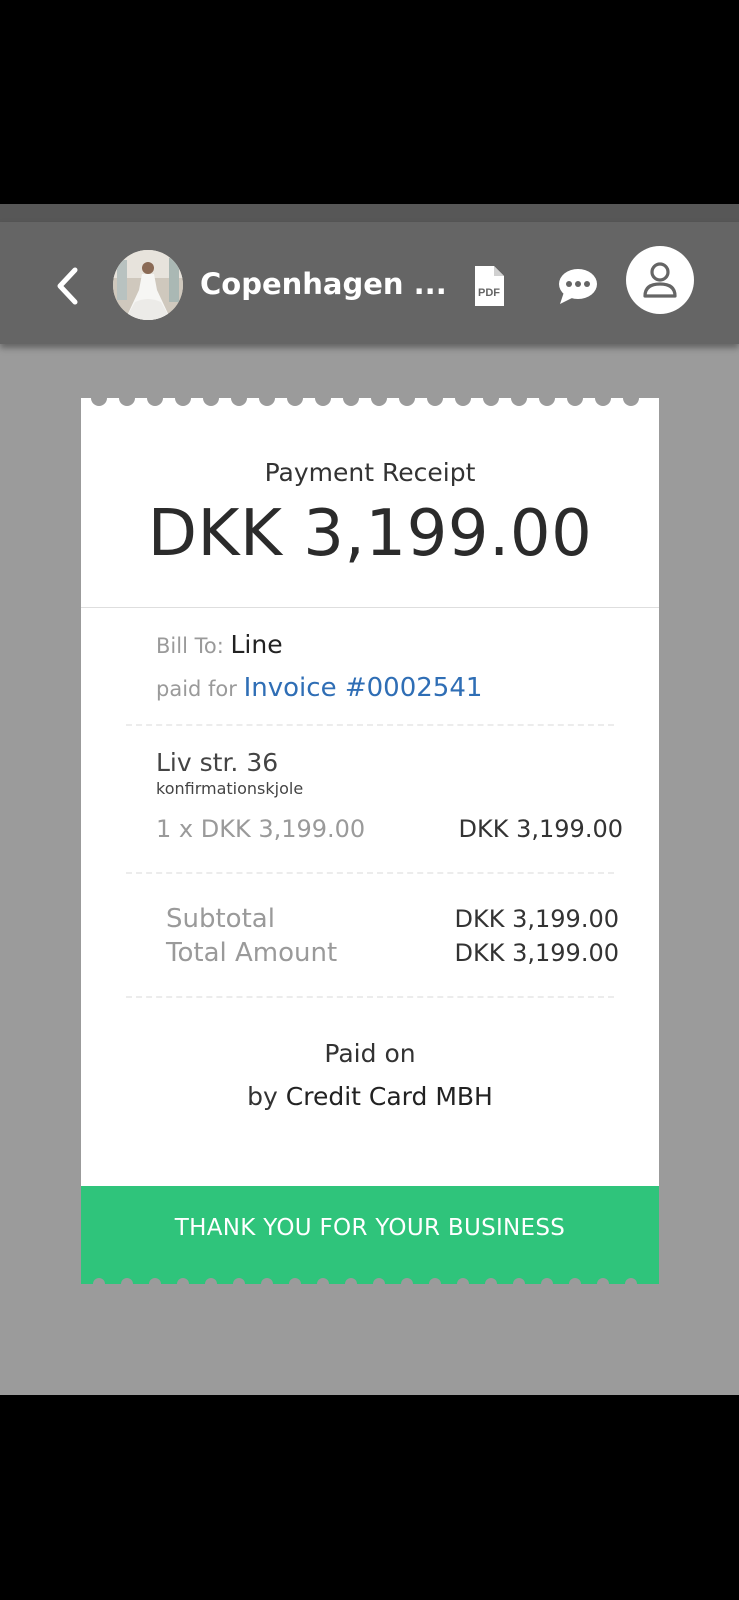 Image resolution: width=739 pixels, height=1600 pixels. I want to click on receipt-heading: Payment Receipt DKK 3,199.00, so click(370, 515).